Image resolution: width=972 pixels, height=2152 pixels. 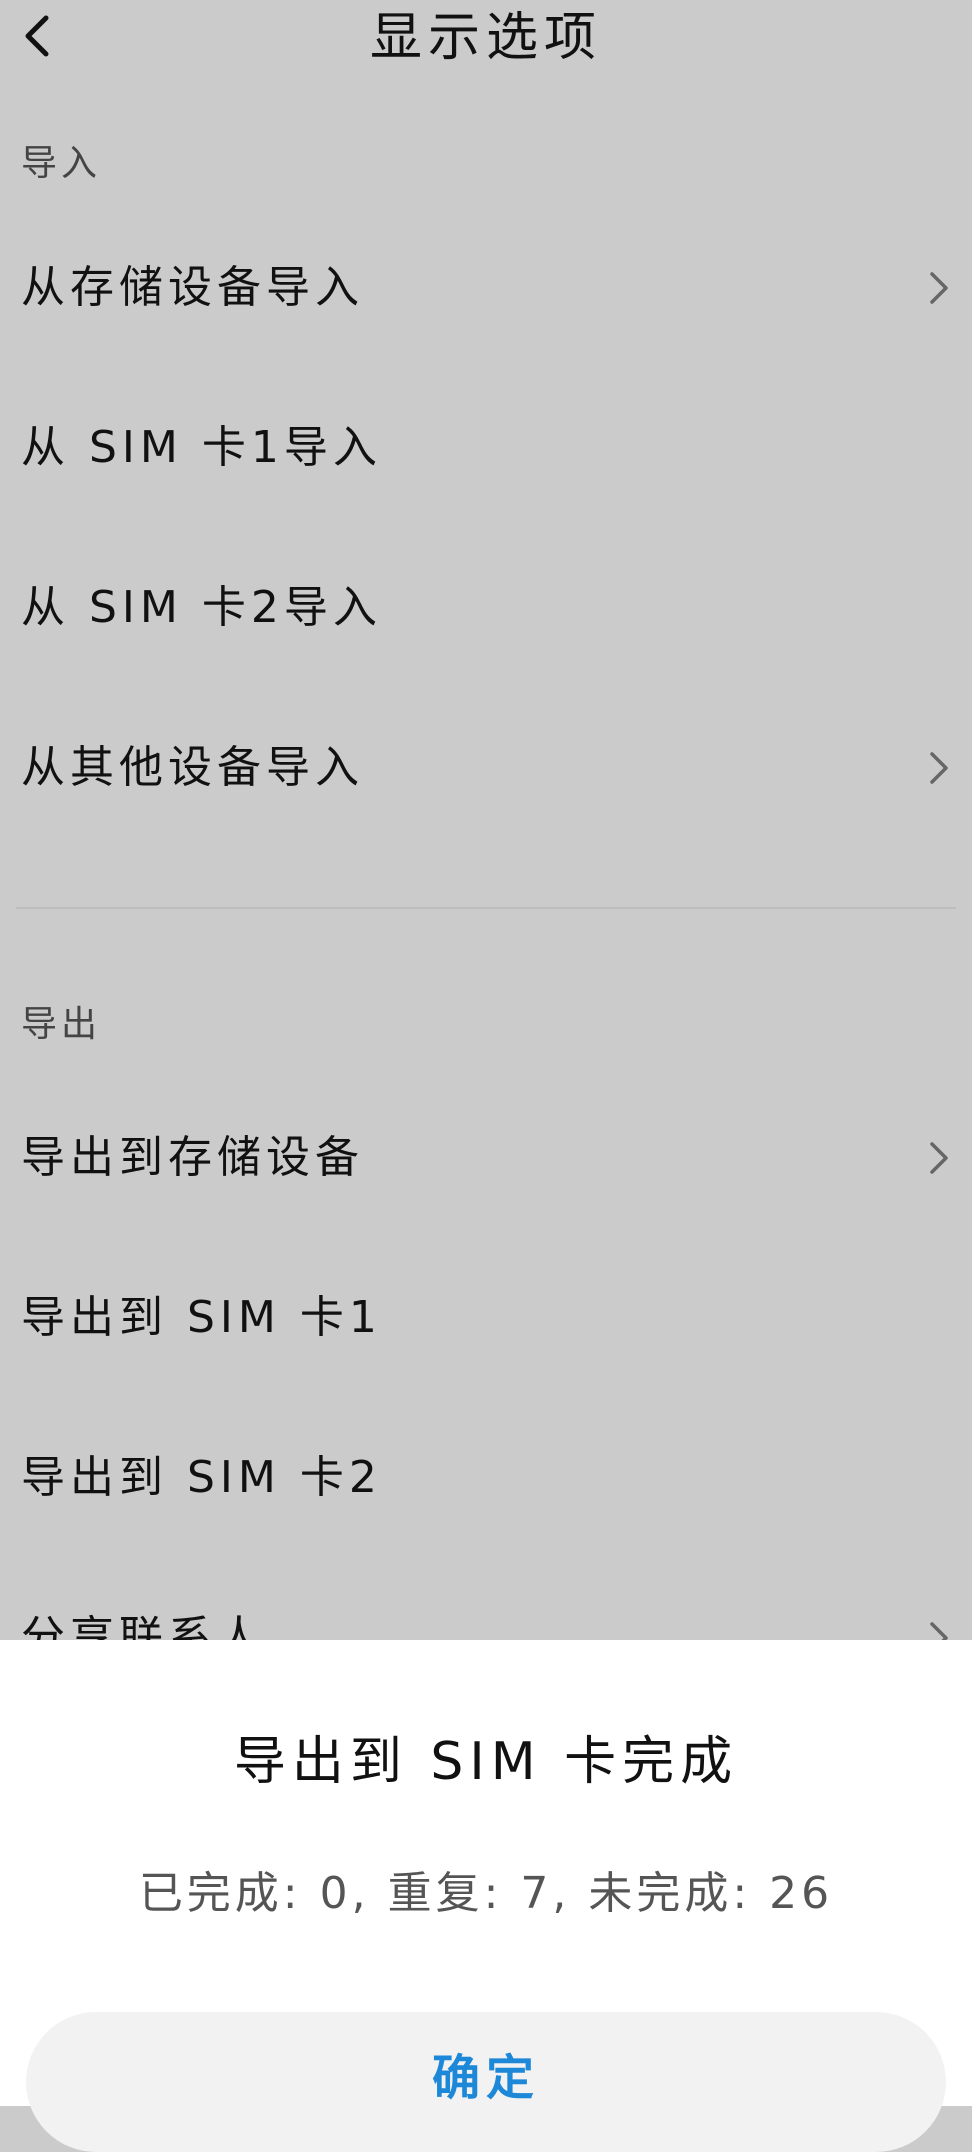 I want to click on list-item-import-sim1: 从 SIM 卡1导入, so click(x=486, y=448).